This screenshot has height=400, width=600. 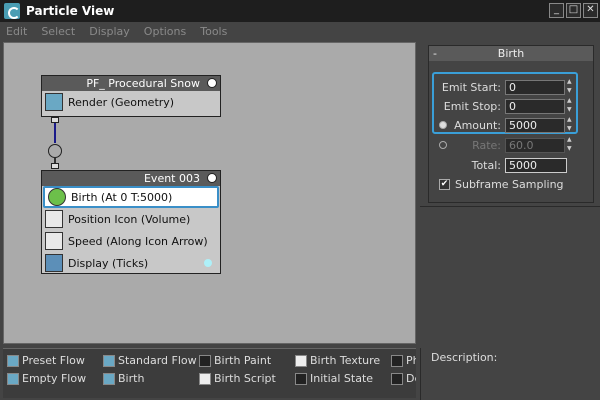 I want to click on display-icon, so click(x=54, y=263).